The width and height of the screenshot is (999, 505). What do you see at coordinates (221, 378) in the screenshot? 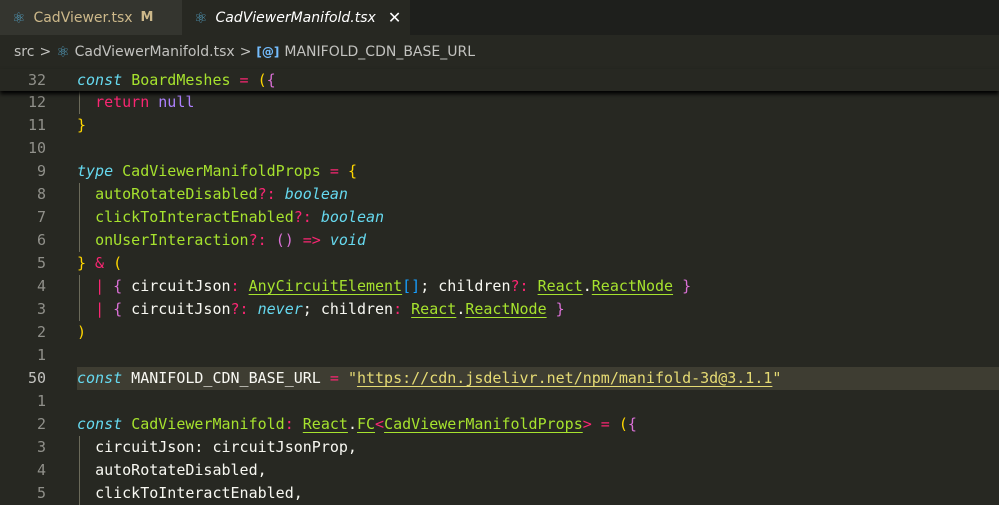
I see `code-token: MANIFOLD_CDN_BASE_URL` at bounding box center [221, 378].